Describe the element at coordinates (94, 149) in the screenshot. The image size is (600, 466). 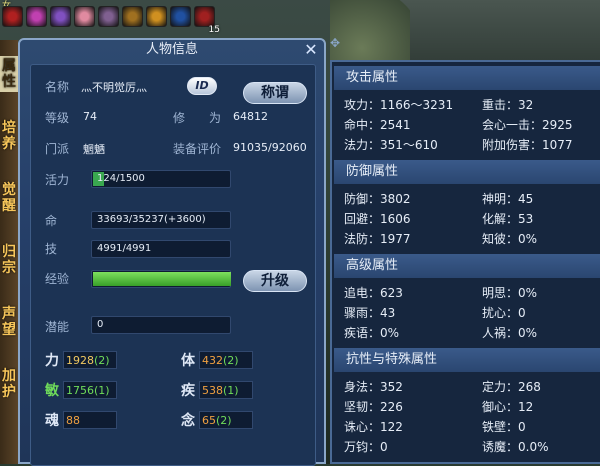
I see `sect-value: 魍魉` at that location.